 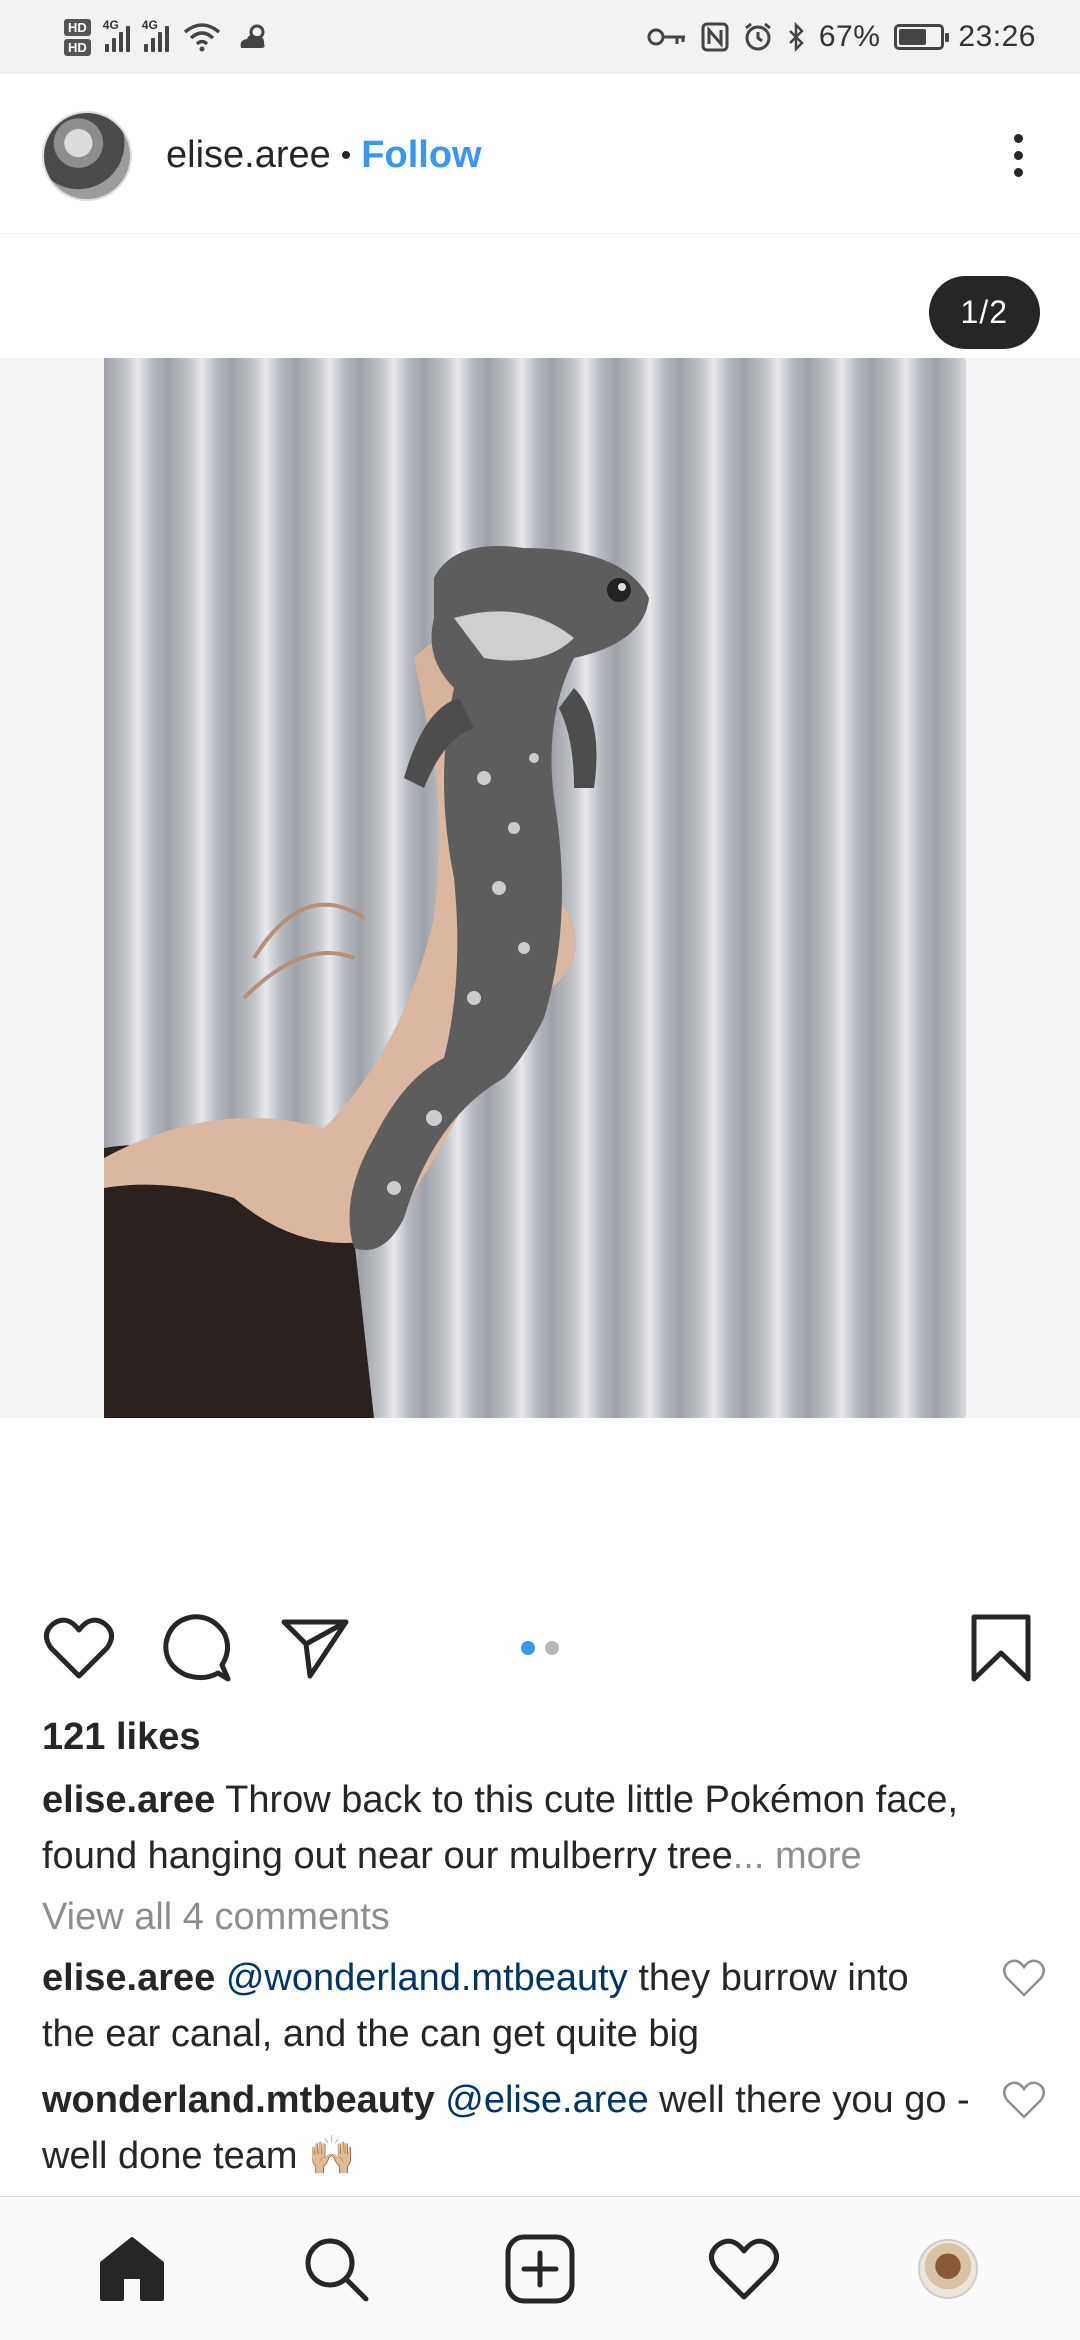 I want to click on save-button, so click(x=1001, y=1648).